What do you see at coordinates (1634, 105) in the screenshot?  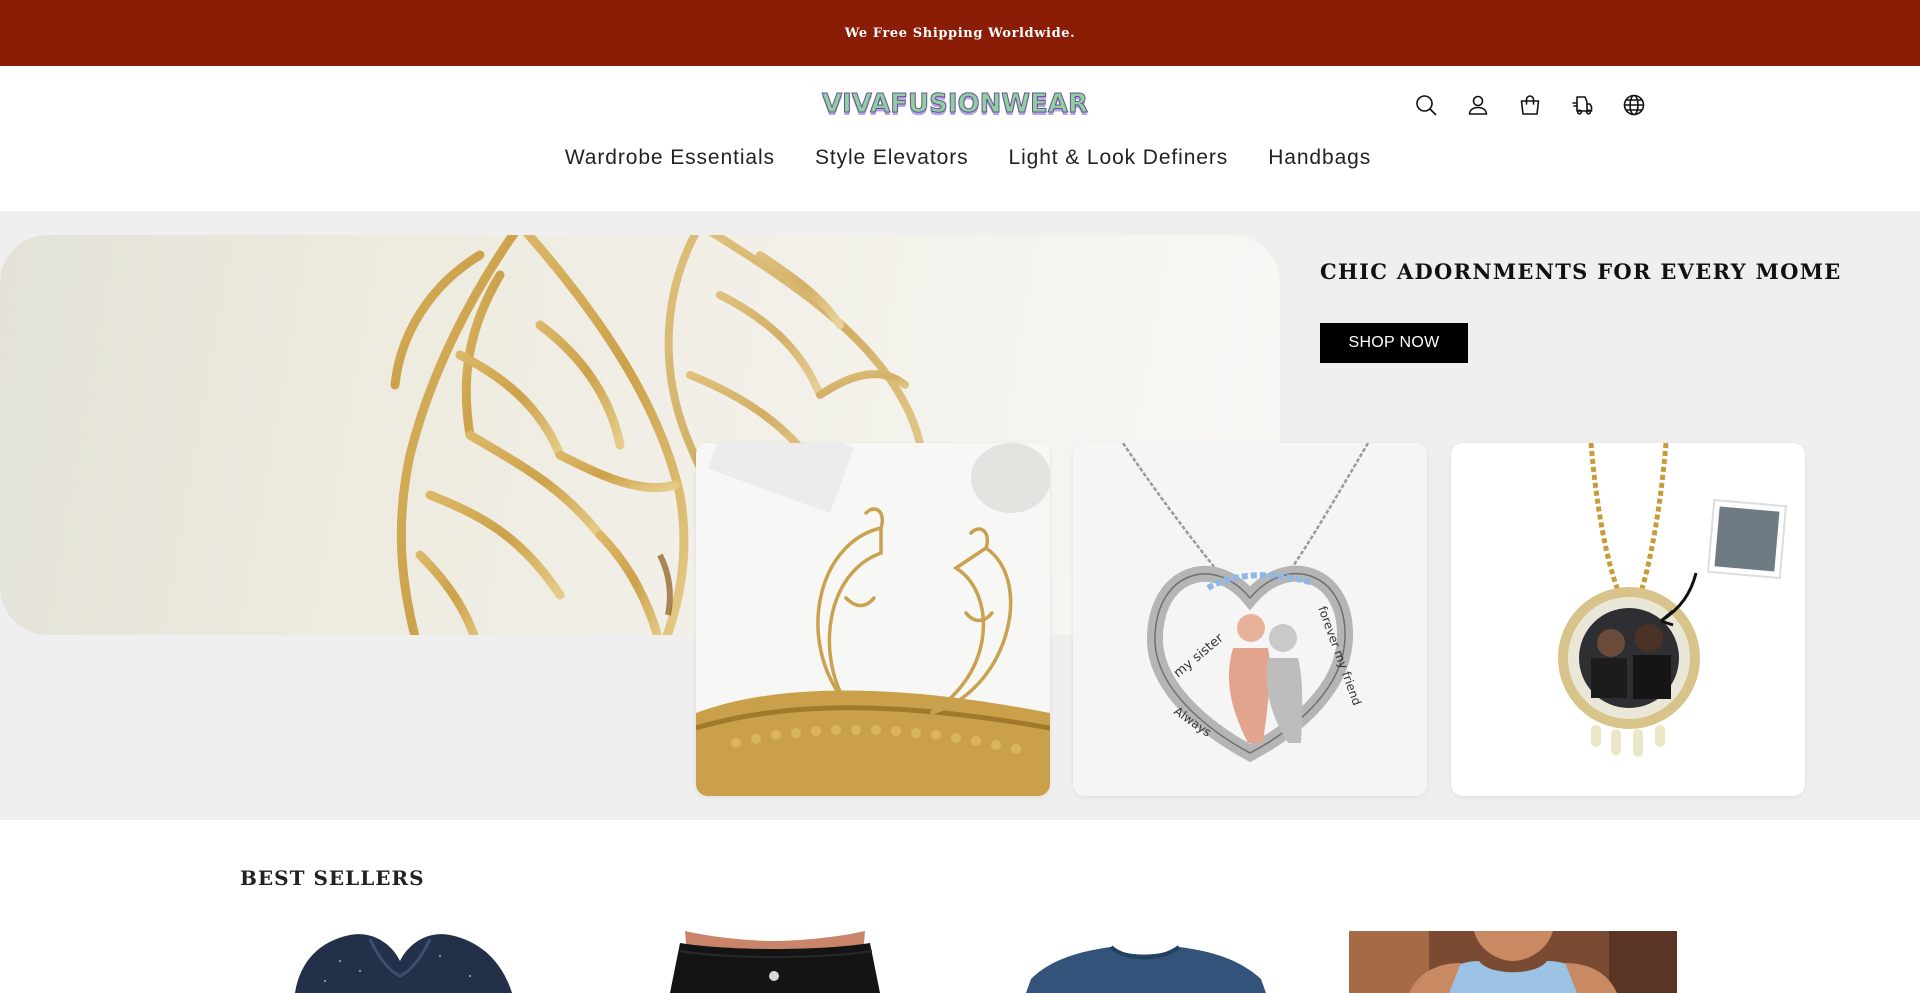 I see `globe-icon` at bounding box center [1634, 105].